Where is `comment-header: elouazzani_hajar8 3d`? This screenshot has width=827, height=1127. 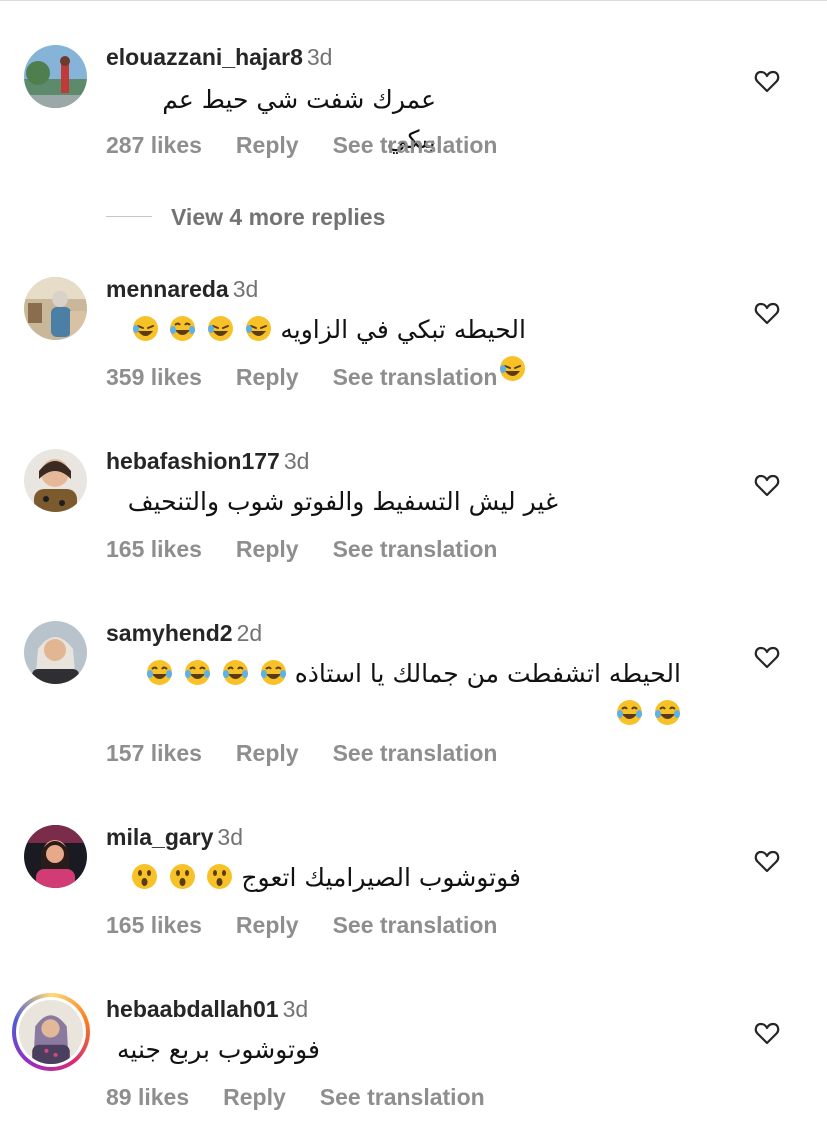 comment-header: elouazzani_hajar8 3d is located at coordinates (219, 57).